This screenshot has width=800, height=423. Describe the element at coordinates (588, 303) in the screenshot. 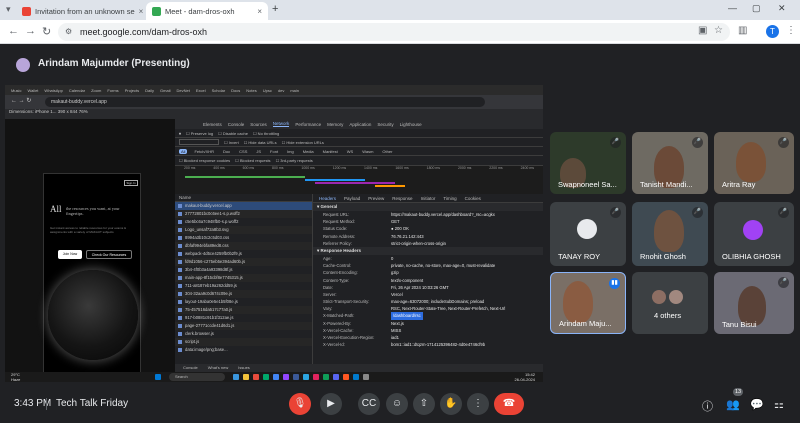

I see `participant-tile-speaking: Arindam Maju... ▮▮` at that location.